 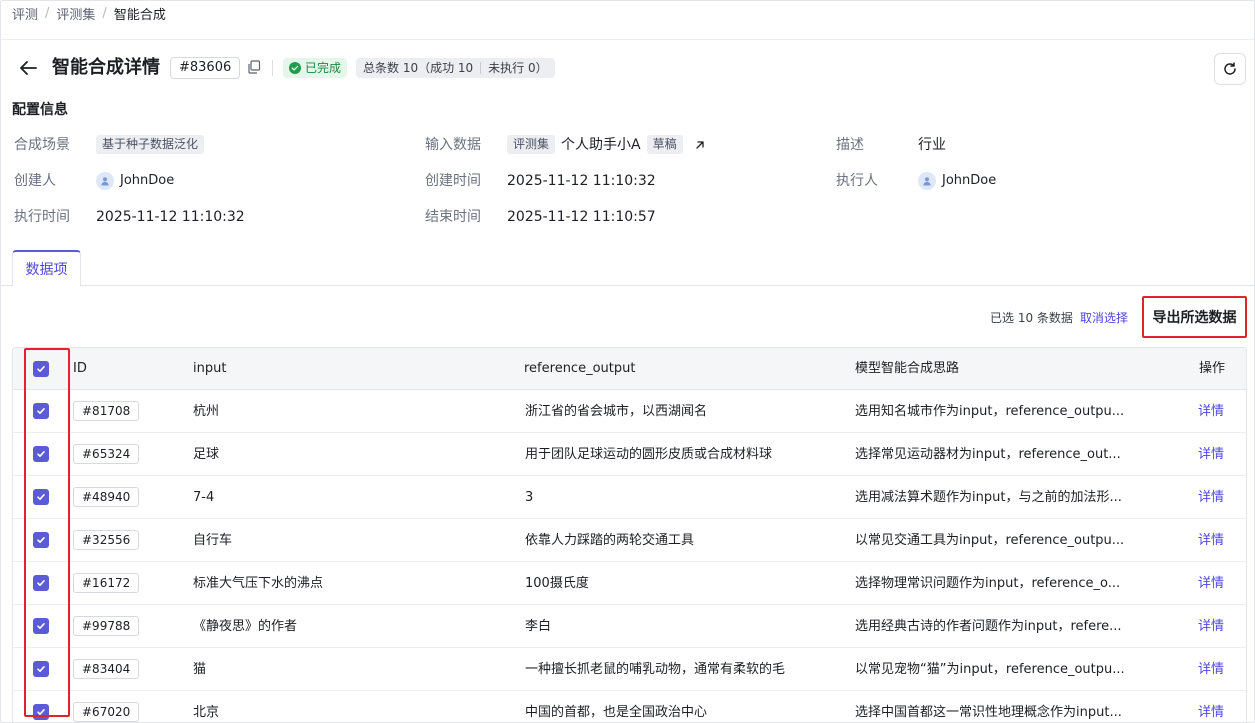 What do you see at coordinates (538, 626) in the screenshot?
I see `row-reference-output: 李白` at bounding box center [538, 626].